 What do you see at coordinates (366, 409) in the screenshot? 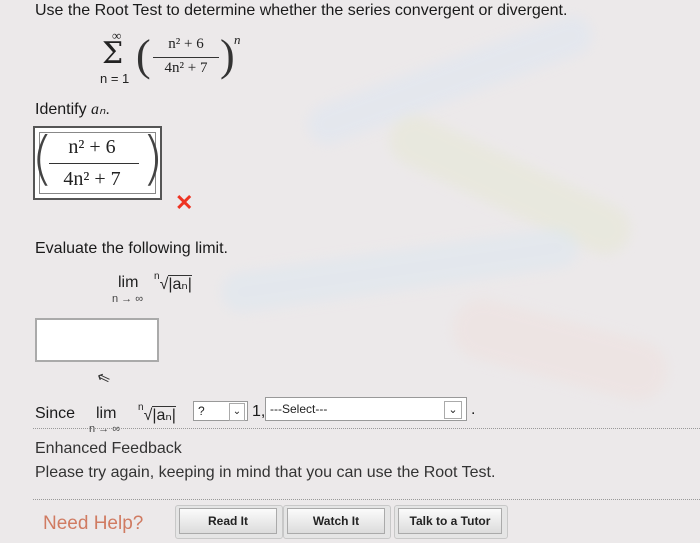
I see `conclusion-select: ---Select--- ⌄` at bounding box center [366, 409].